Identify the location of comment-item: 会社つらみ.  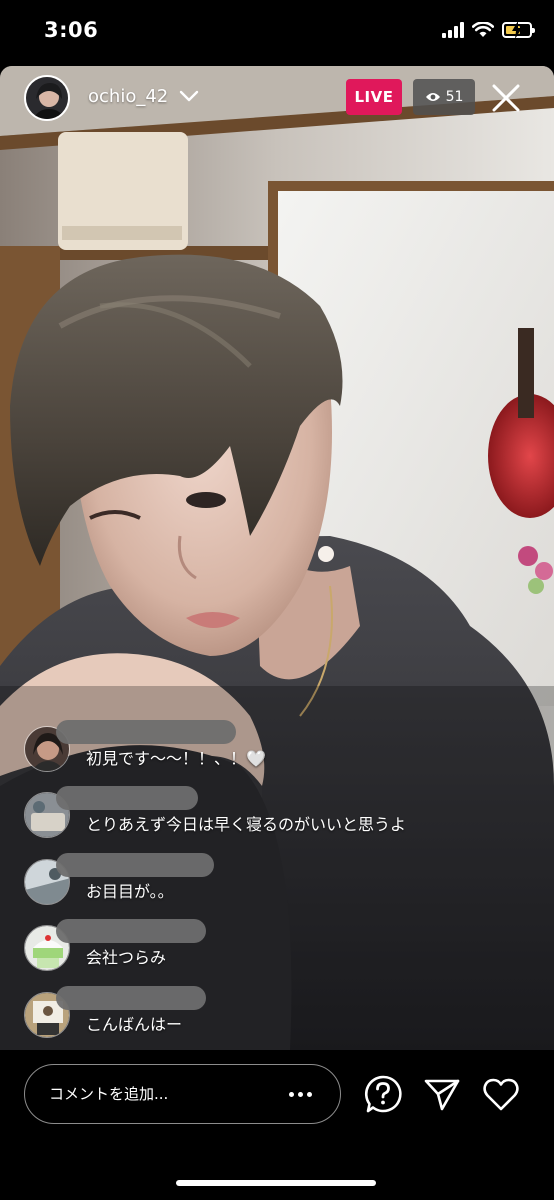
(284, 946).